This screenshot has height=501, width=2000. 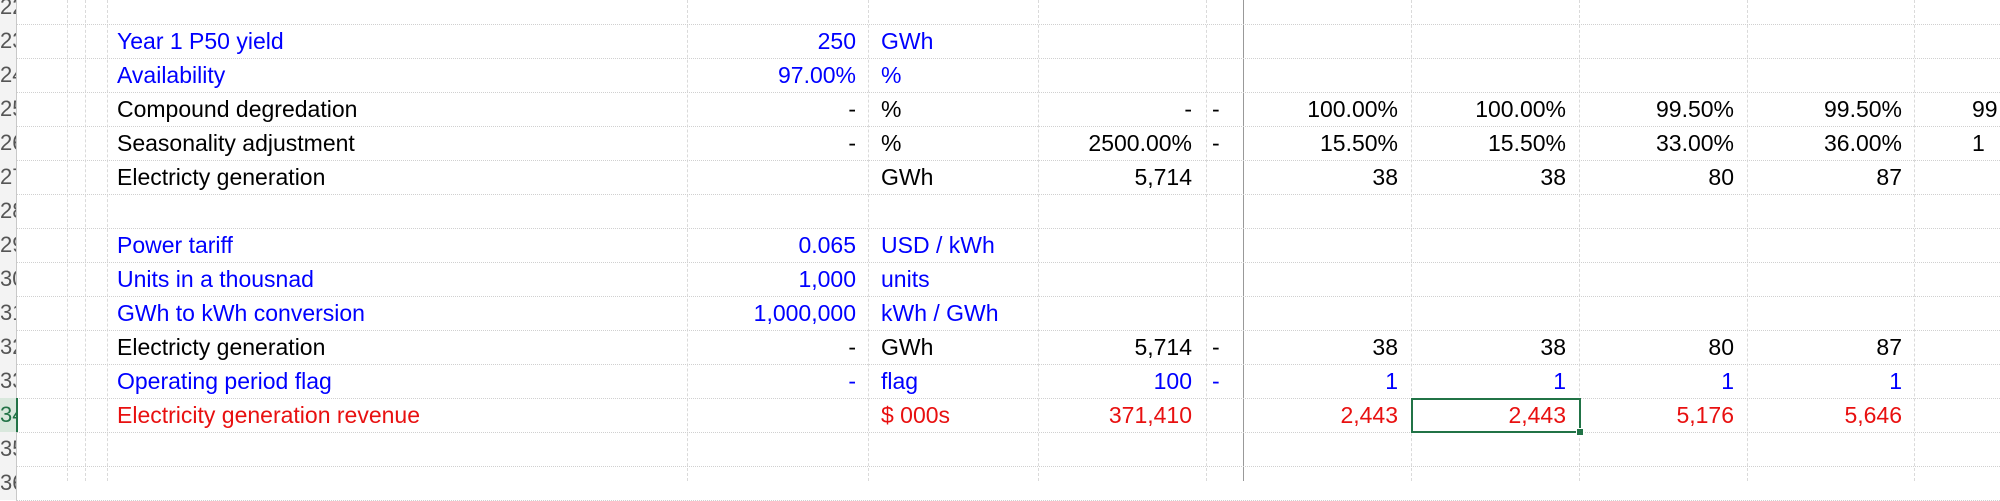 What do you see at coordinates (8, 347) in the screenshot?
I see `row-number-32: 32` at bounding box center [8, 347].